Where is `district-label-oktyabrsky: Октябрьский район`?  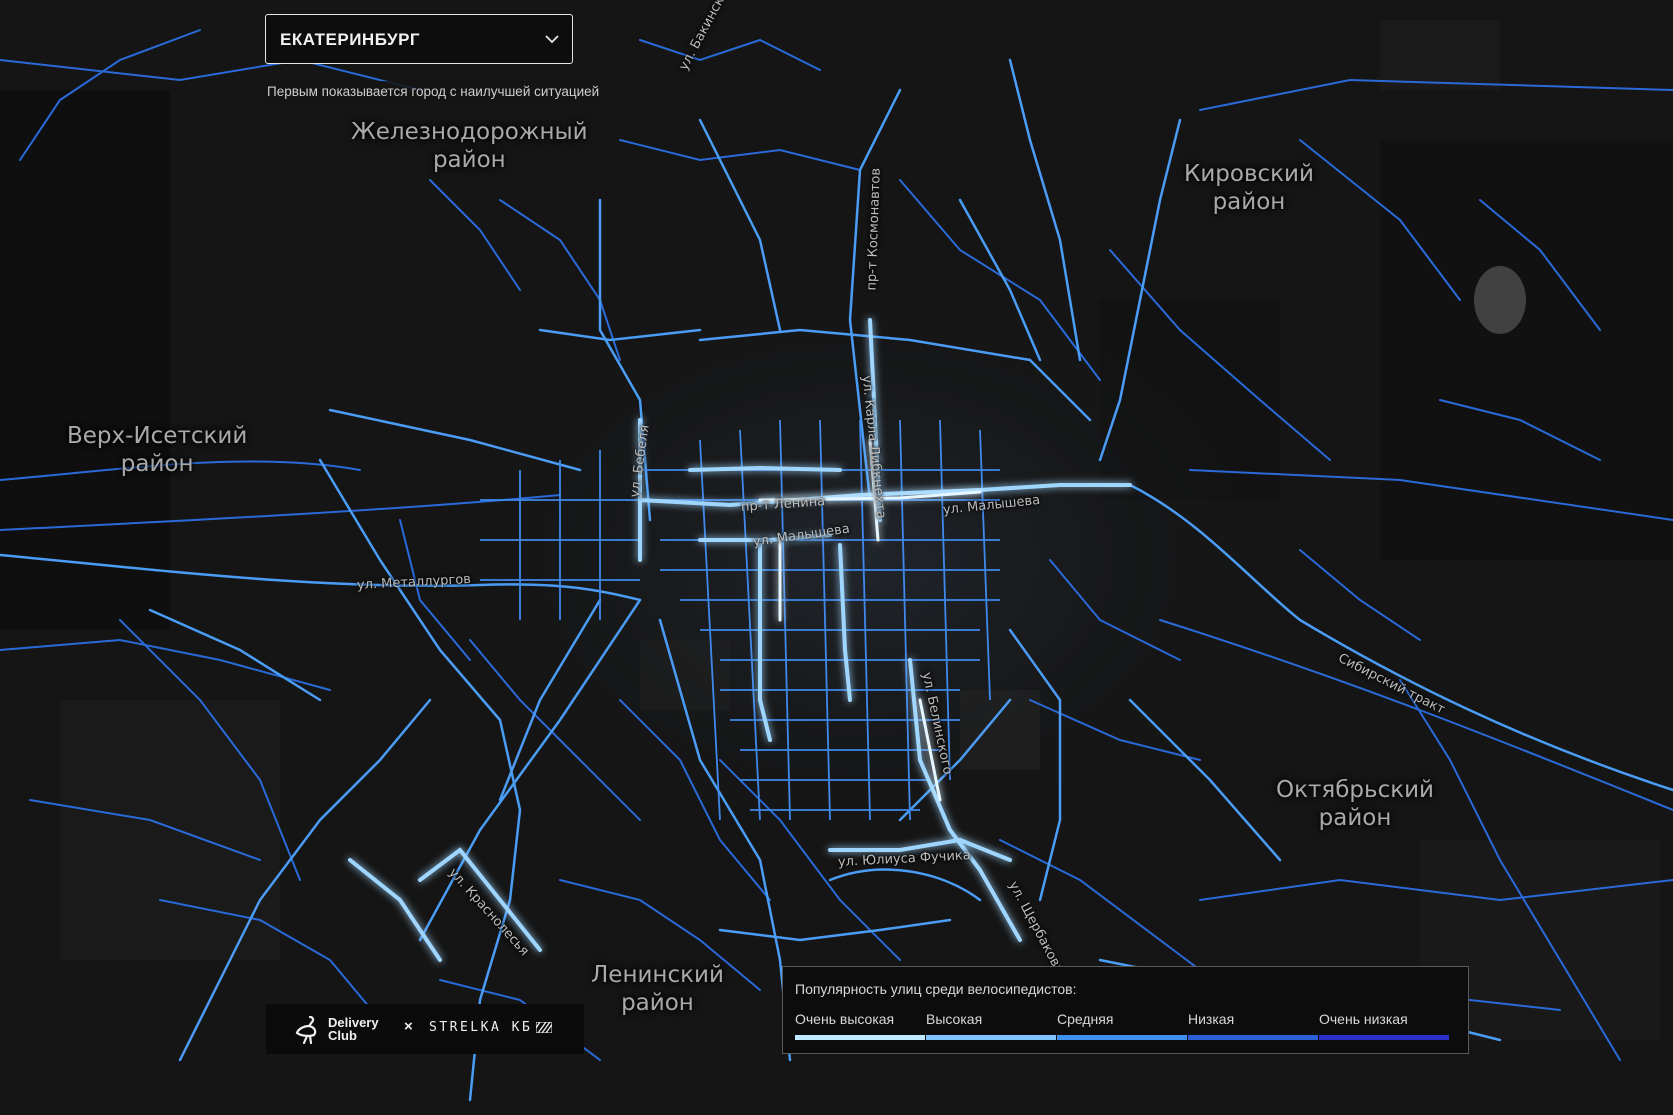 district-label-oktyabrsky: Октябрьский район is located at coordinates (1355, 804).